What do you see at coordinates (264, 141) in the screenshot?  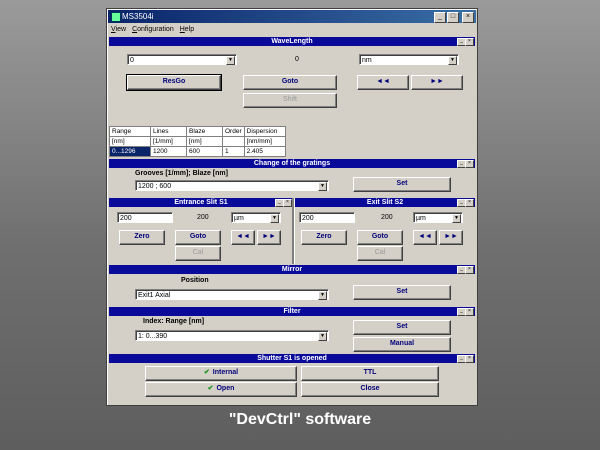 I see `table-unit-cell: [nm/mm]` at bounding box center [264, 141].